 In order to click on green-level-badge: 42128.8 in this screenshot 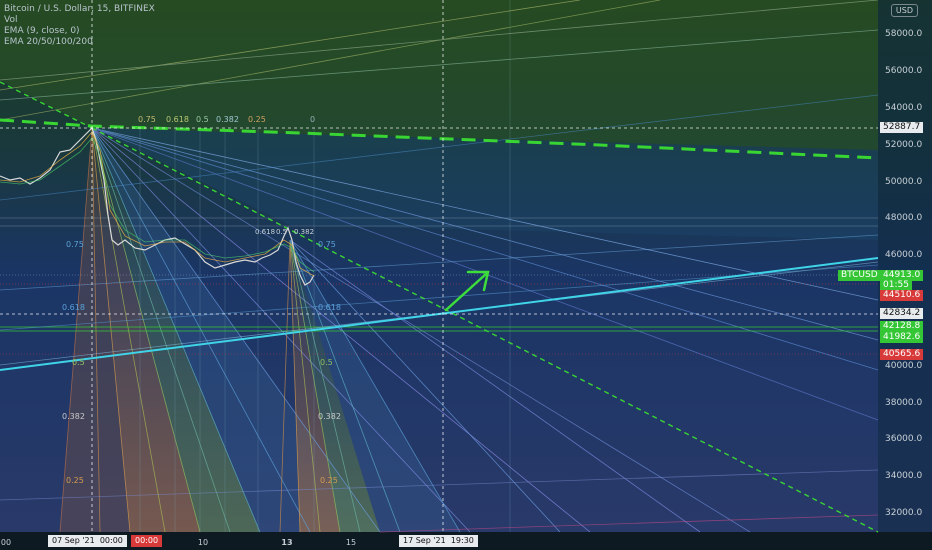, I will do `click(902, 326)`.